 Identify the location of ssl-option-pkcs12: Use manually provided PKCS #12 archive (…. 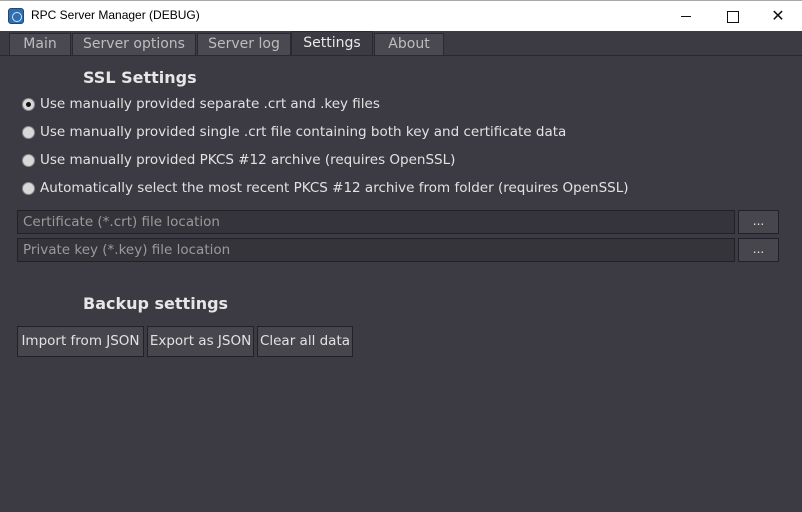
(238, 160).